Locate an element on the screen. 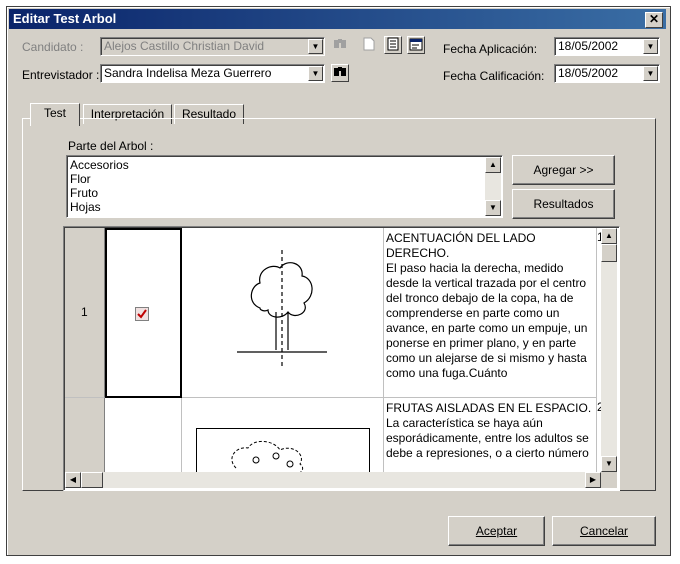  fecha-calificacion-label: Fecha Calificación: is located at coordinates (494, 76).